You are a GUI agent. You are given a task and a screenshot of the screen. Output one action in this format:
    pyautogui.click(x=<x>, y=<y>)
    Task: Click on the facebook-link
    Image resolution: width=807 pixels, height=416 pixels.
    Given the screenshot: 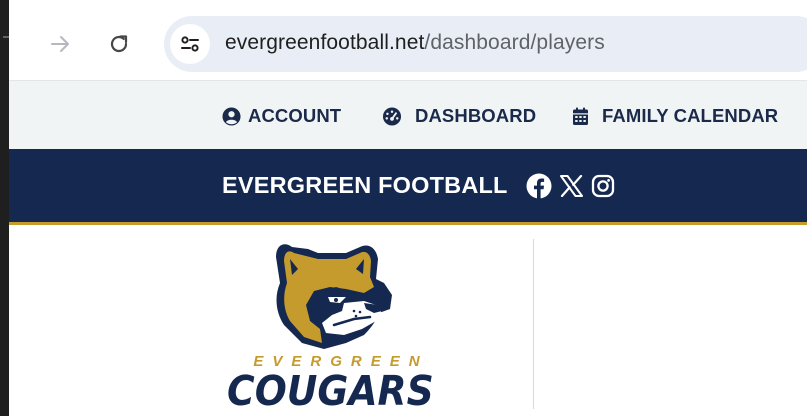 What is the action you would take?
    pyautogui.click(x=538, y=185)
    